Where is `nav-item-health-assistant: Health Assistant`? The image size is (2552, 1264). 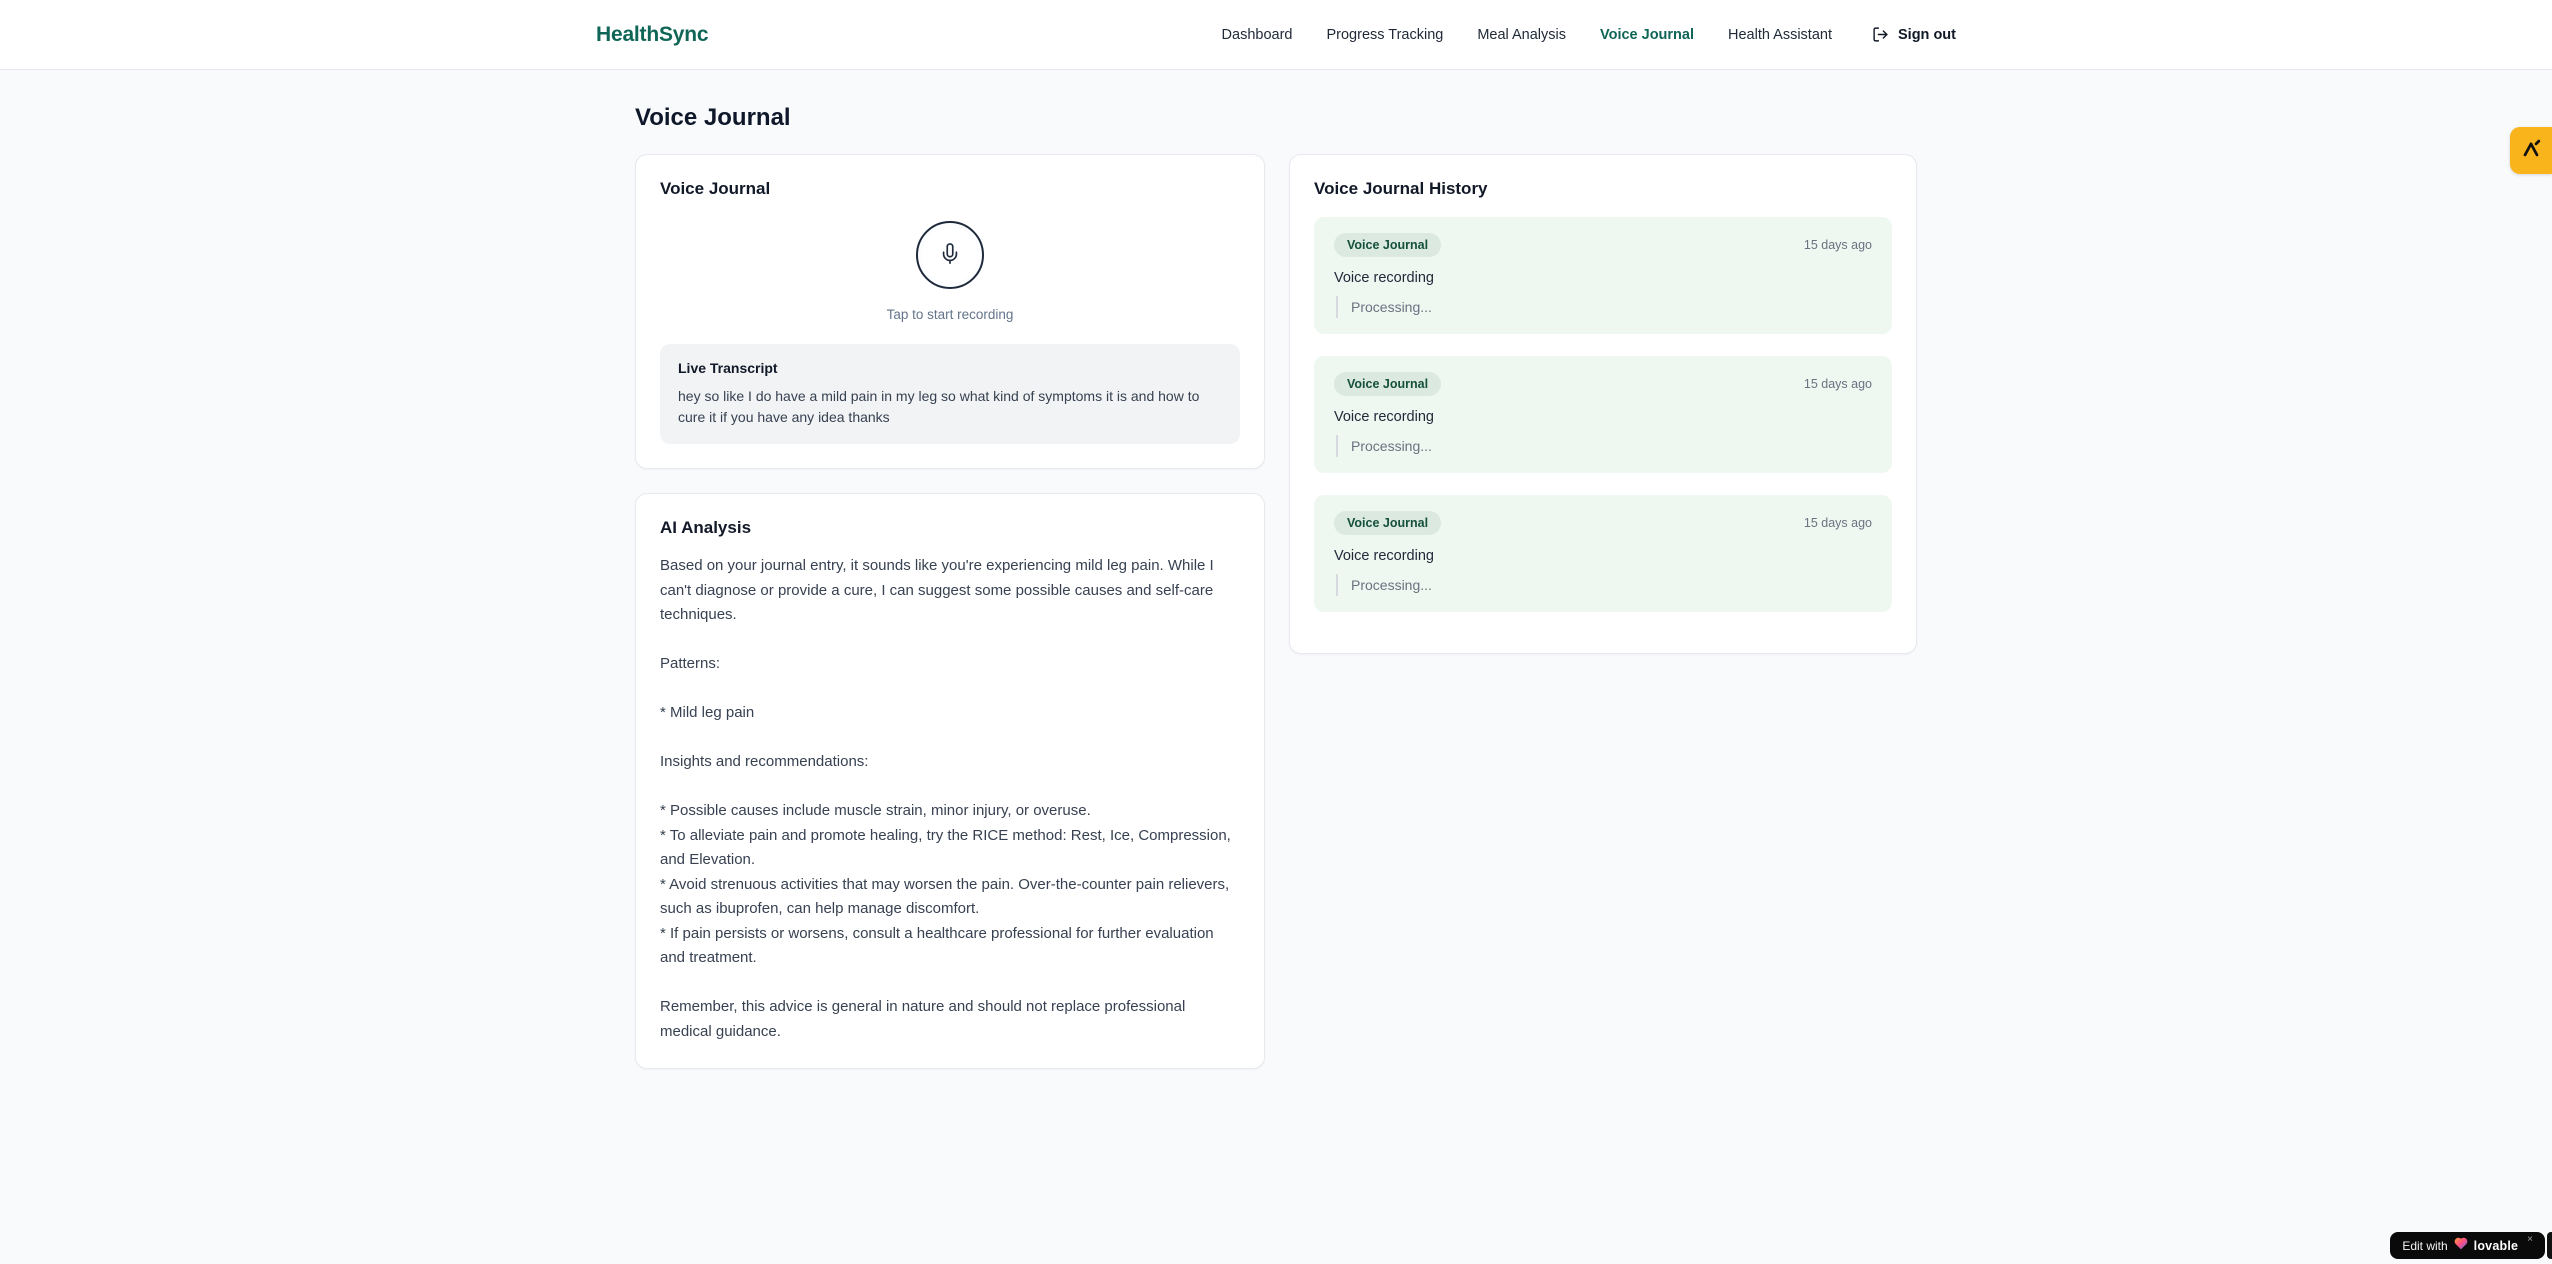 nav-item-health-assistant: Health Assistant is located at coordinates (1780, 35).